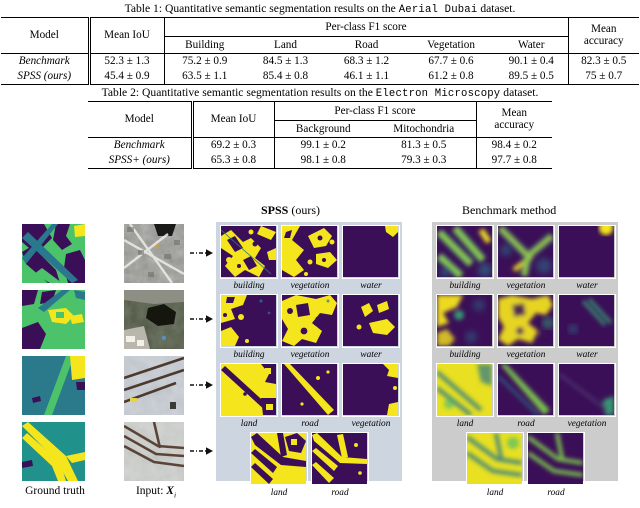 Image resolution: width=640 pixels, height=508 pixels. I want to click on spss-label-r3c3: vegetation, so click(371, 424).